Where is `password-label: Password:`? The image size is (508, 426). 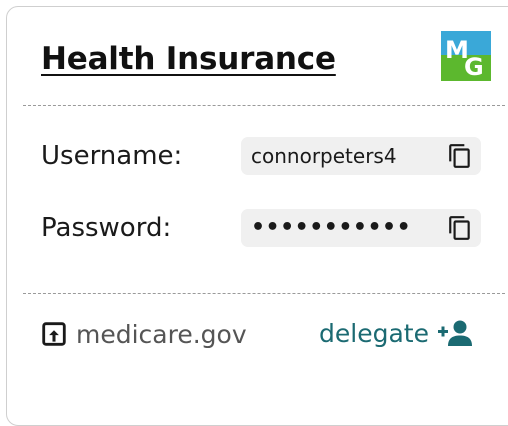 password-label: Password: is located at coordinates (106, 228).